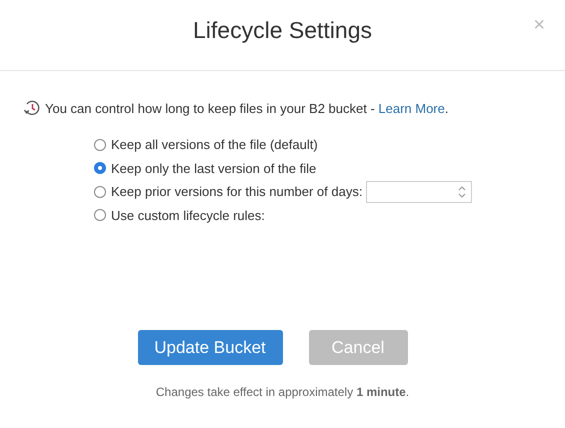 This screenshot has width=565, height=428. I want to click on option-label: Use custom lifecycle rules:, so click(188, 215).